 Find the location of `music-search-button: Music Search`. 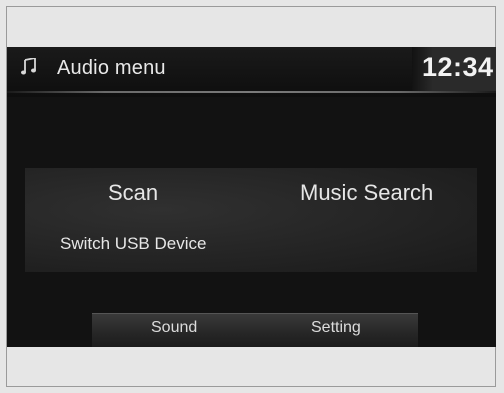

music-search-button: Music Search is located at coordinates (366, 193).